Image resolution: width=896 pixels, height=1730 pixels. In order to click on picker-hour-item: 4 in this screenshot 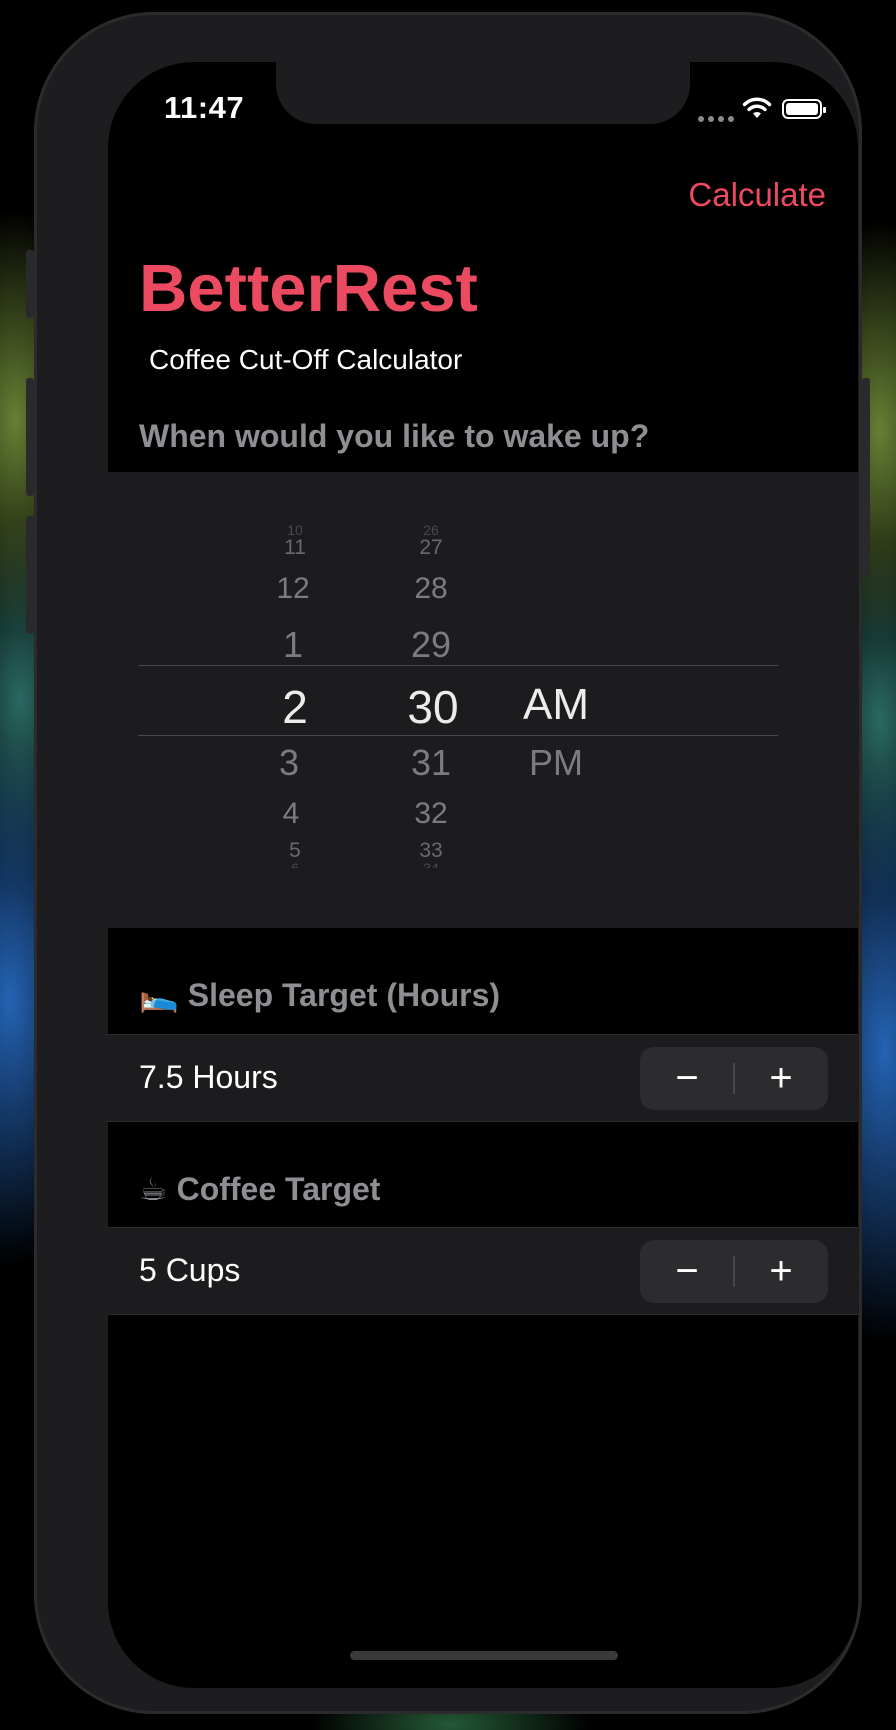, I will do `click(291, 814)`.